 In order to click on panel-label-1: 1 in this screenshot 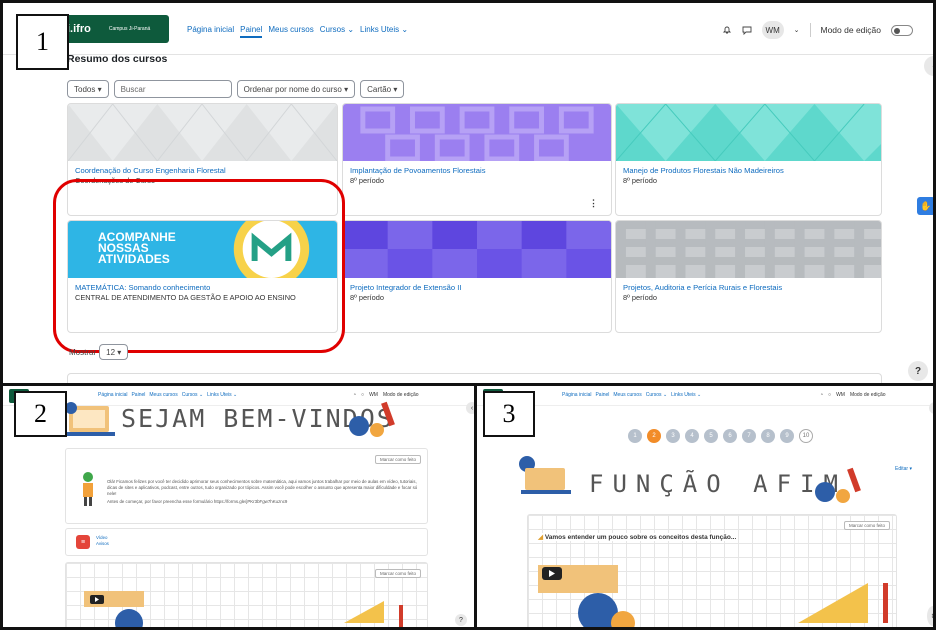, I will do `click(42, 42)`.